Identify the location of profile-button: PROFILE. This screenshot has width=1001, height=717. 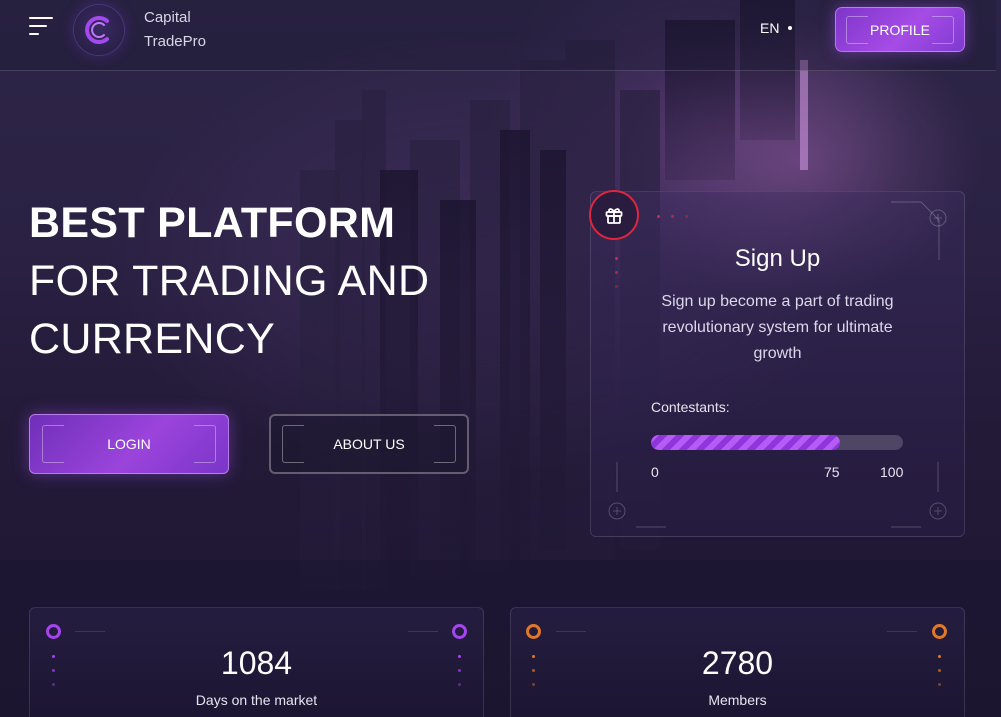
(900, 29).